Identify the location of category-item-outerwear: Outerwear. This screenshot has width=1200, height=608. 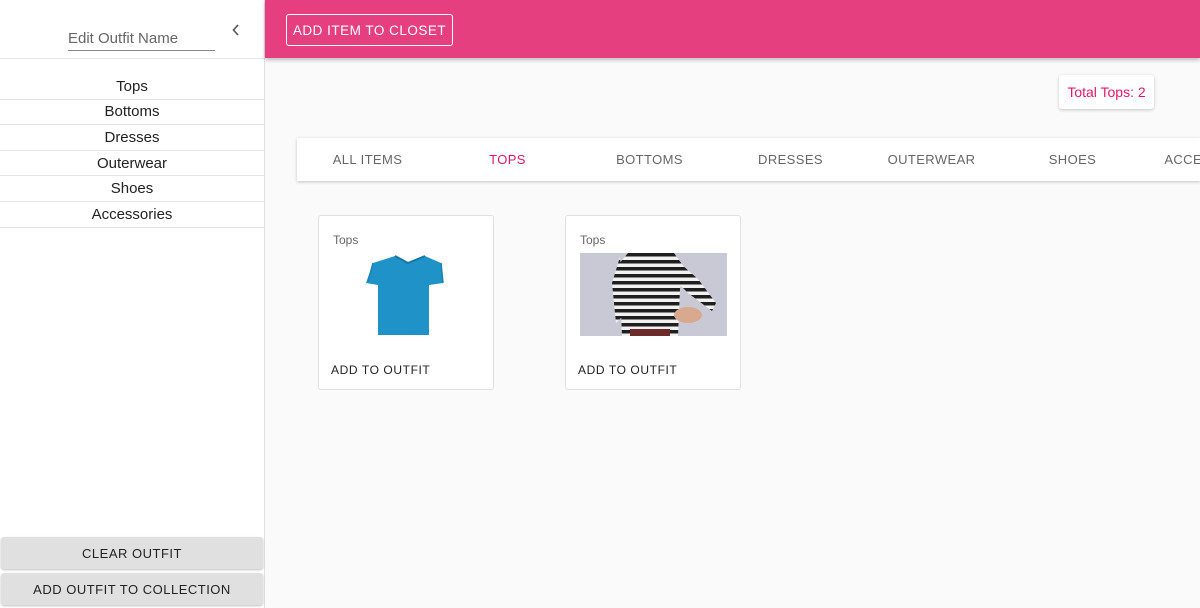
(132, 164).